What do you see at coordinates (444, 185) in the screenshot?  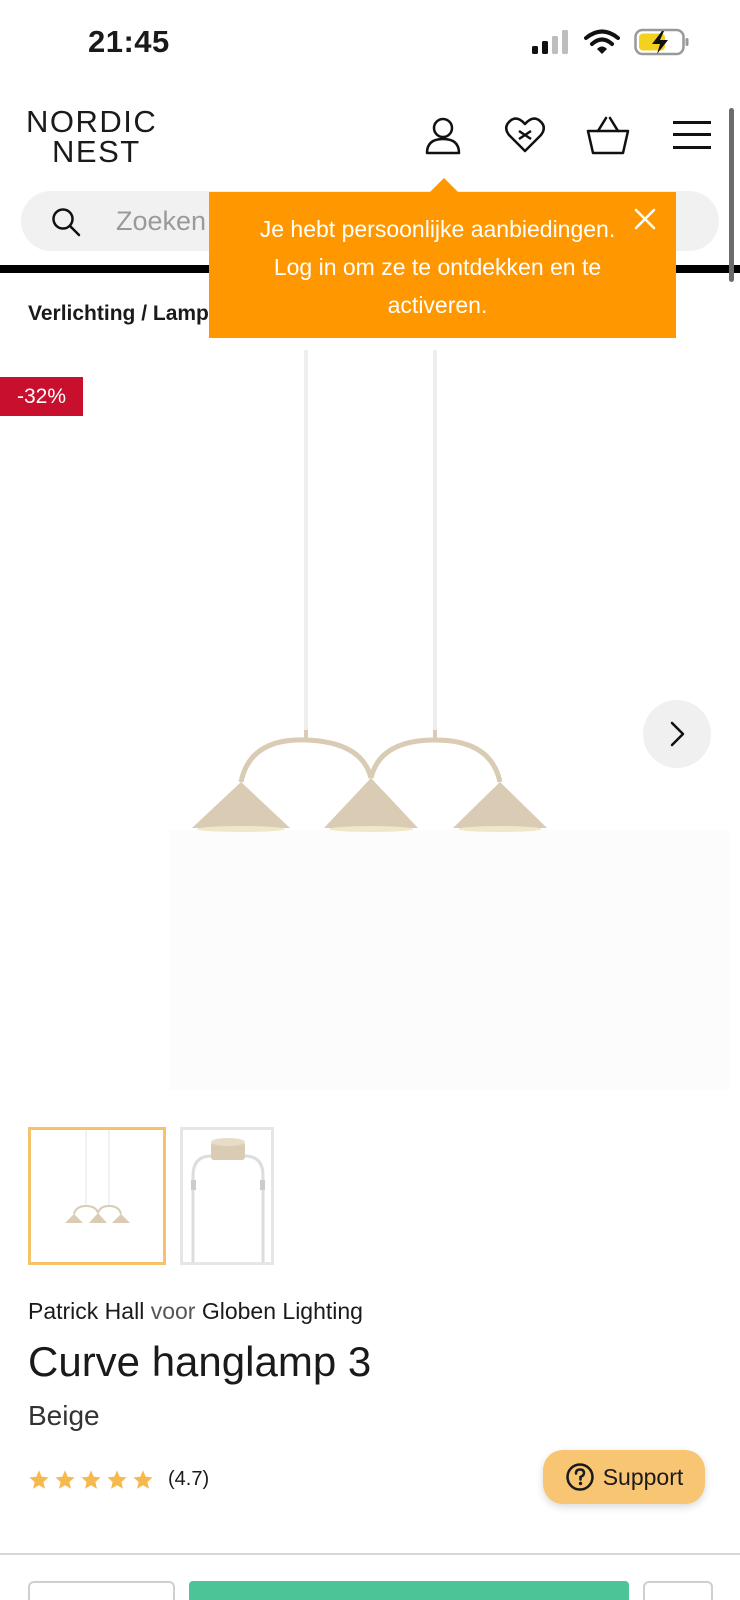 I see `tooltip-arrow` at bounding box center [444, 185].